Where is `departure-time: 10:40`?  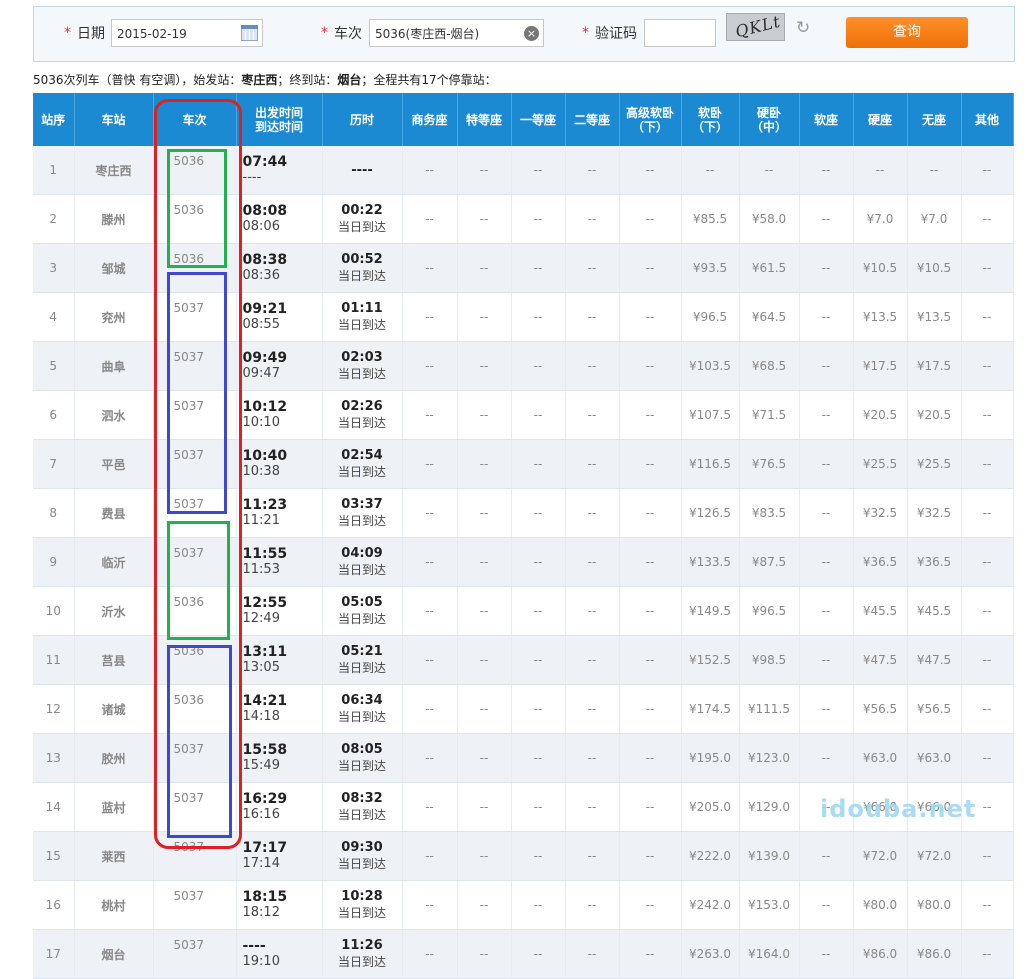
departure-time: 10:40 is located at coordinates (265, 456).